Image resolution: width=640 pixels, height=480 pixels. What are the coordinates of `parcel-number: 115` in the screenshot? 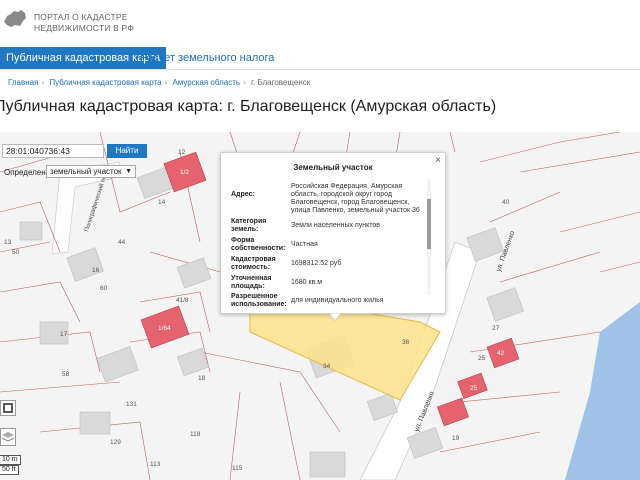 It's located at (237, 468).